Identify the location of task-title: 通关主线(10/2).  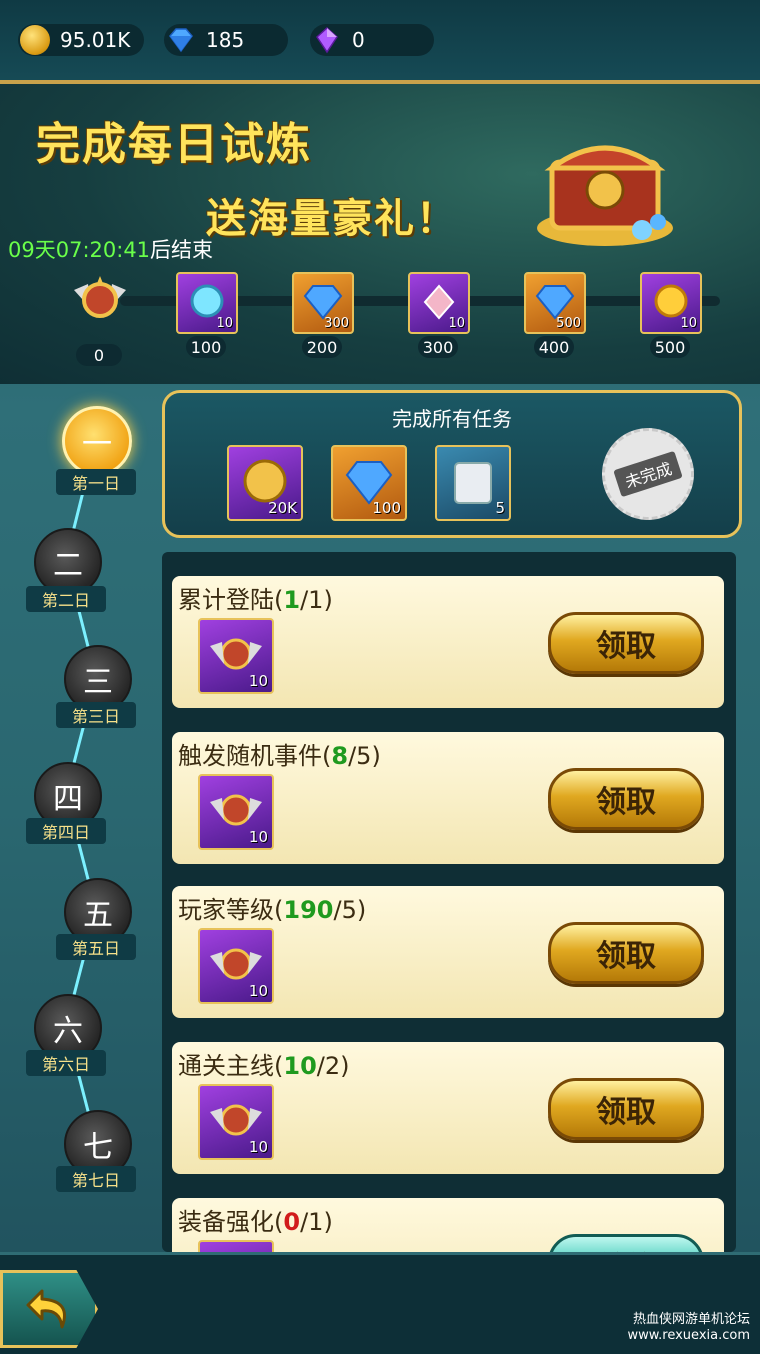
(264, 1066).